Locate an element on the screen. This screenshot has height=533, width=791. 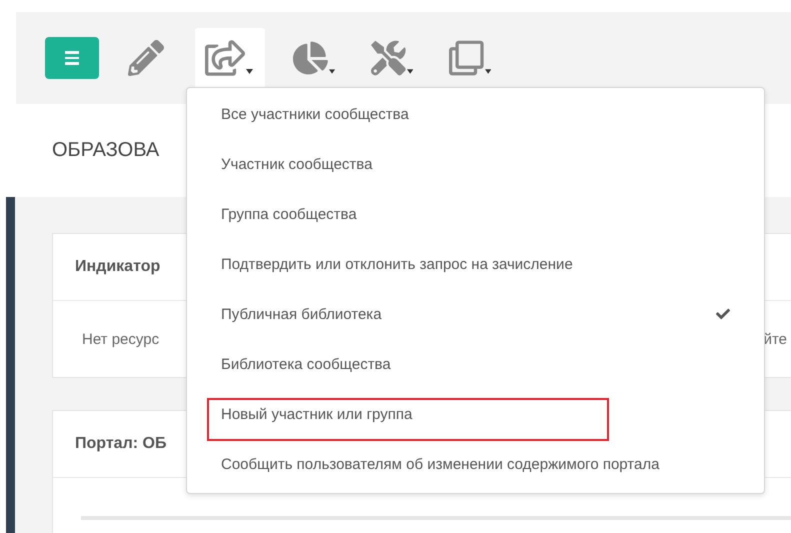
menu-item-label: Все участники сообщества is located at coordinates (315, 114).